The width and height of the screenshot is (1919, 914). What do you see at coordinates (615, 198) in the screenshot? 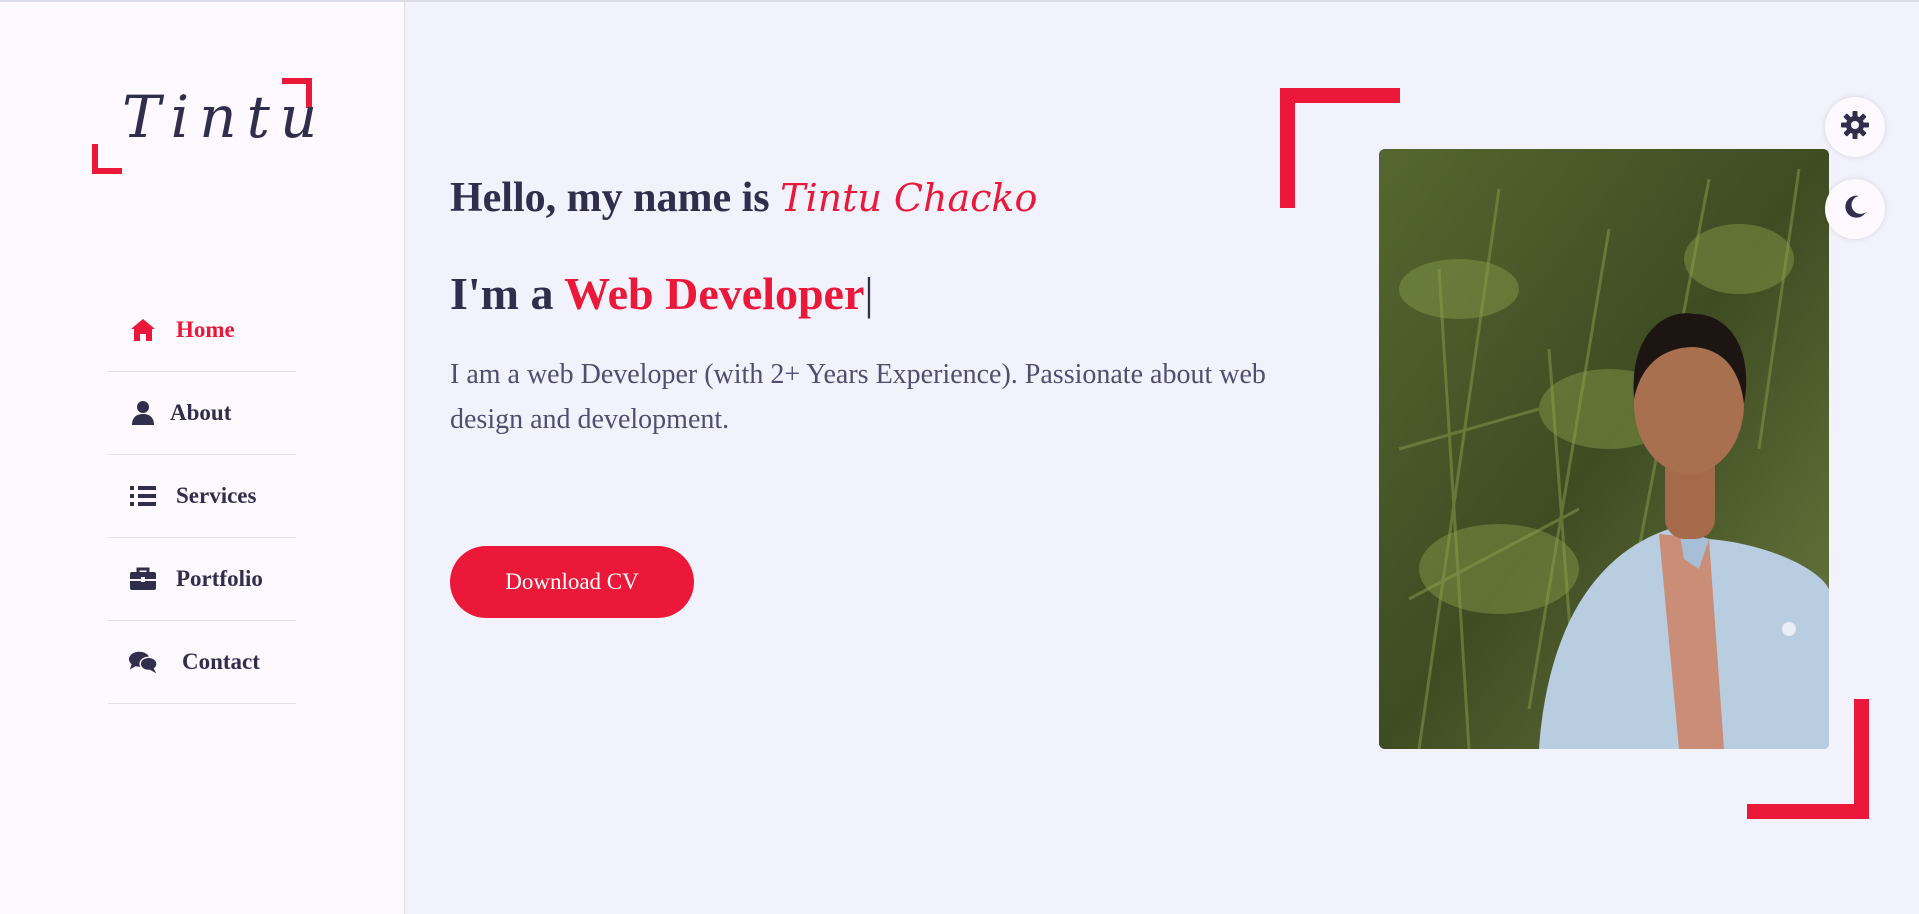
I see `greeting-text: Hello, my name is` at bounding box center [615, 198].